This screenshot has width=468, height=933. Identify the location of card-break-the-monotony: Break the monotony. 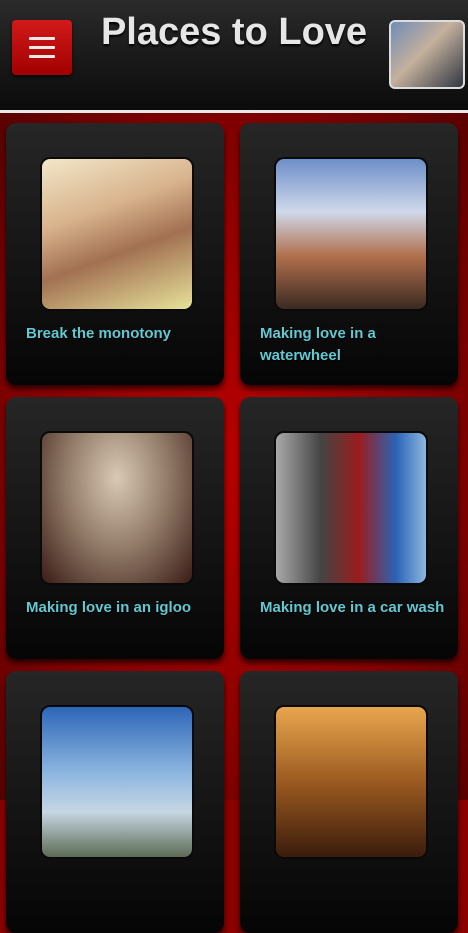
(115, 254).